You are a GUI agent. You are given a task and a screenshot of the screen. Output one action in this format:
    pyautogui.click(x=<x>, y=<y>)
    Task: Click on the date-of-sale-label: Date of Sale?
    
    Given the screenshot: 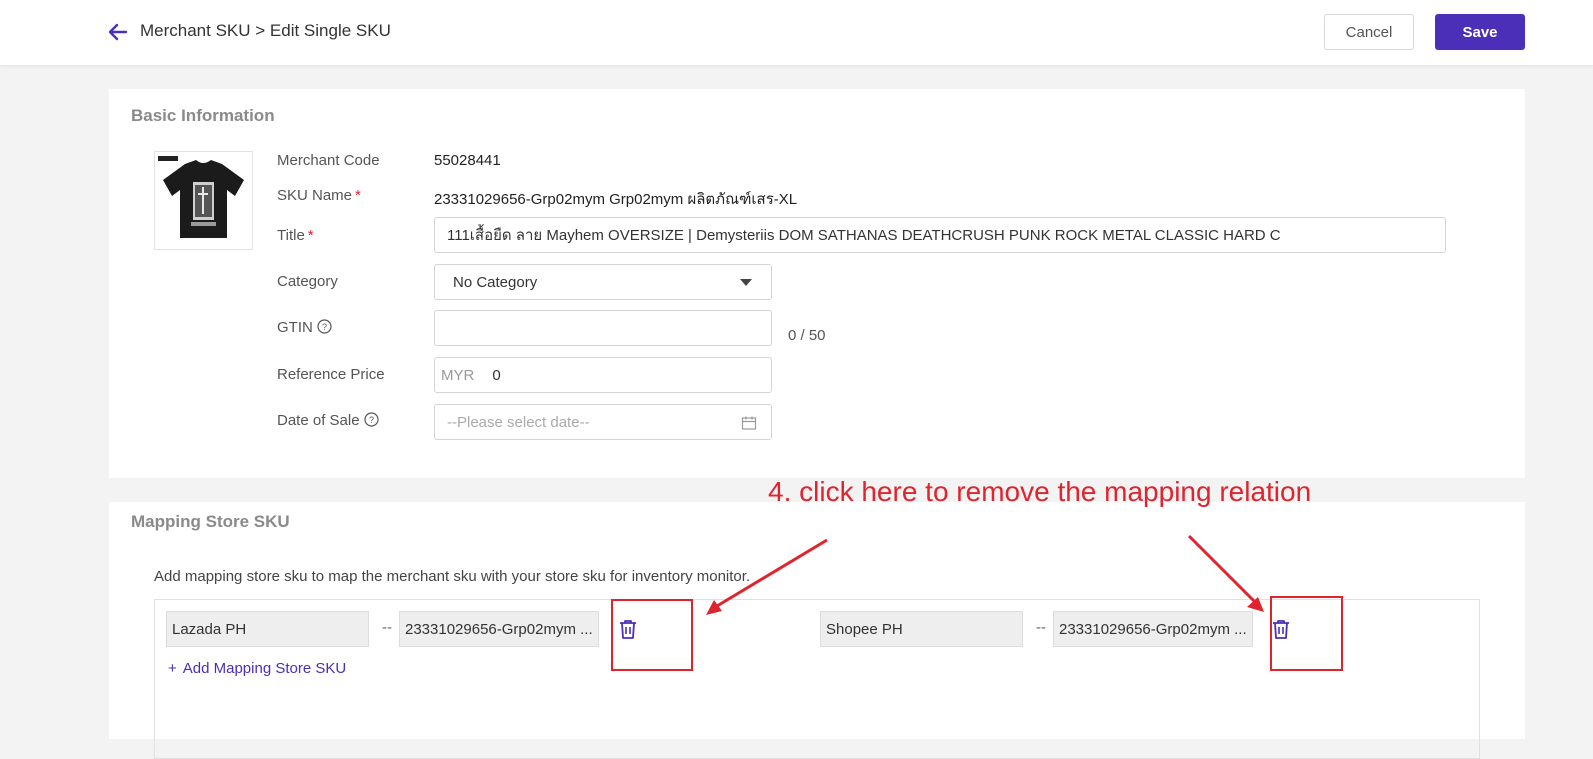 What is the action you would take?
    pyautogui.click(x=328, y=420)
    